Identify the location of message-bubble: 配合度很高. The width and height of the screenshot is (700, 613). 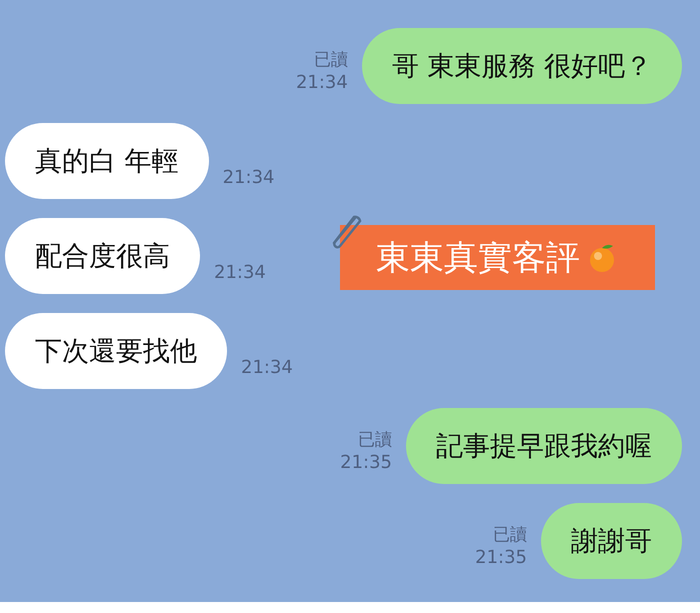
(102, 256).